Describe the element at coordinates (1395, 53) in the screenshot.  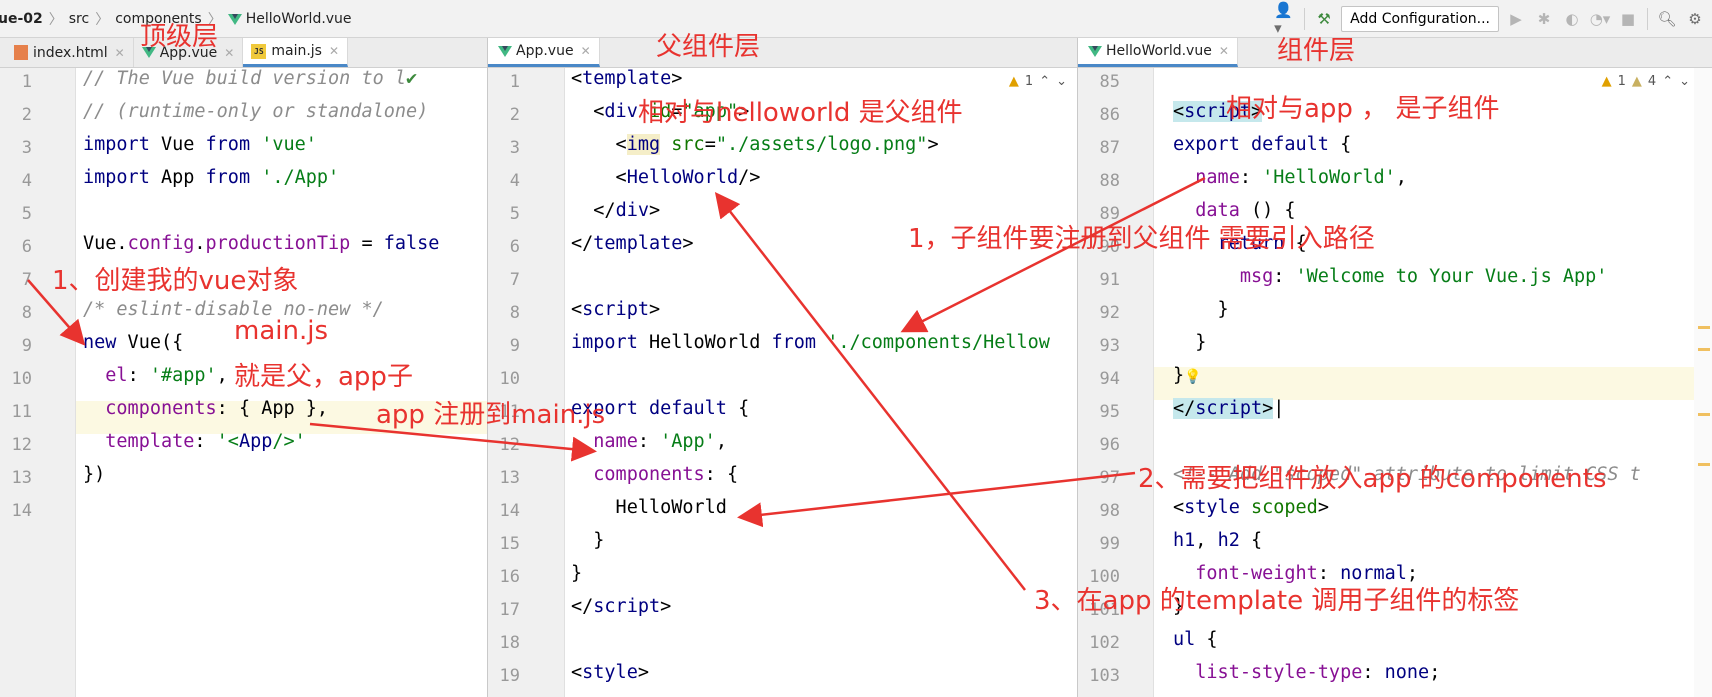
I see `right-tab-bar: HelloWorld.vue ✕` at that location.